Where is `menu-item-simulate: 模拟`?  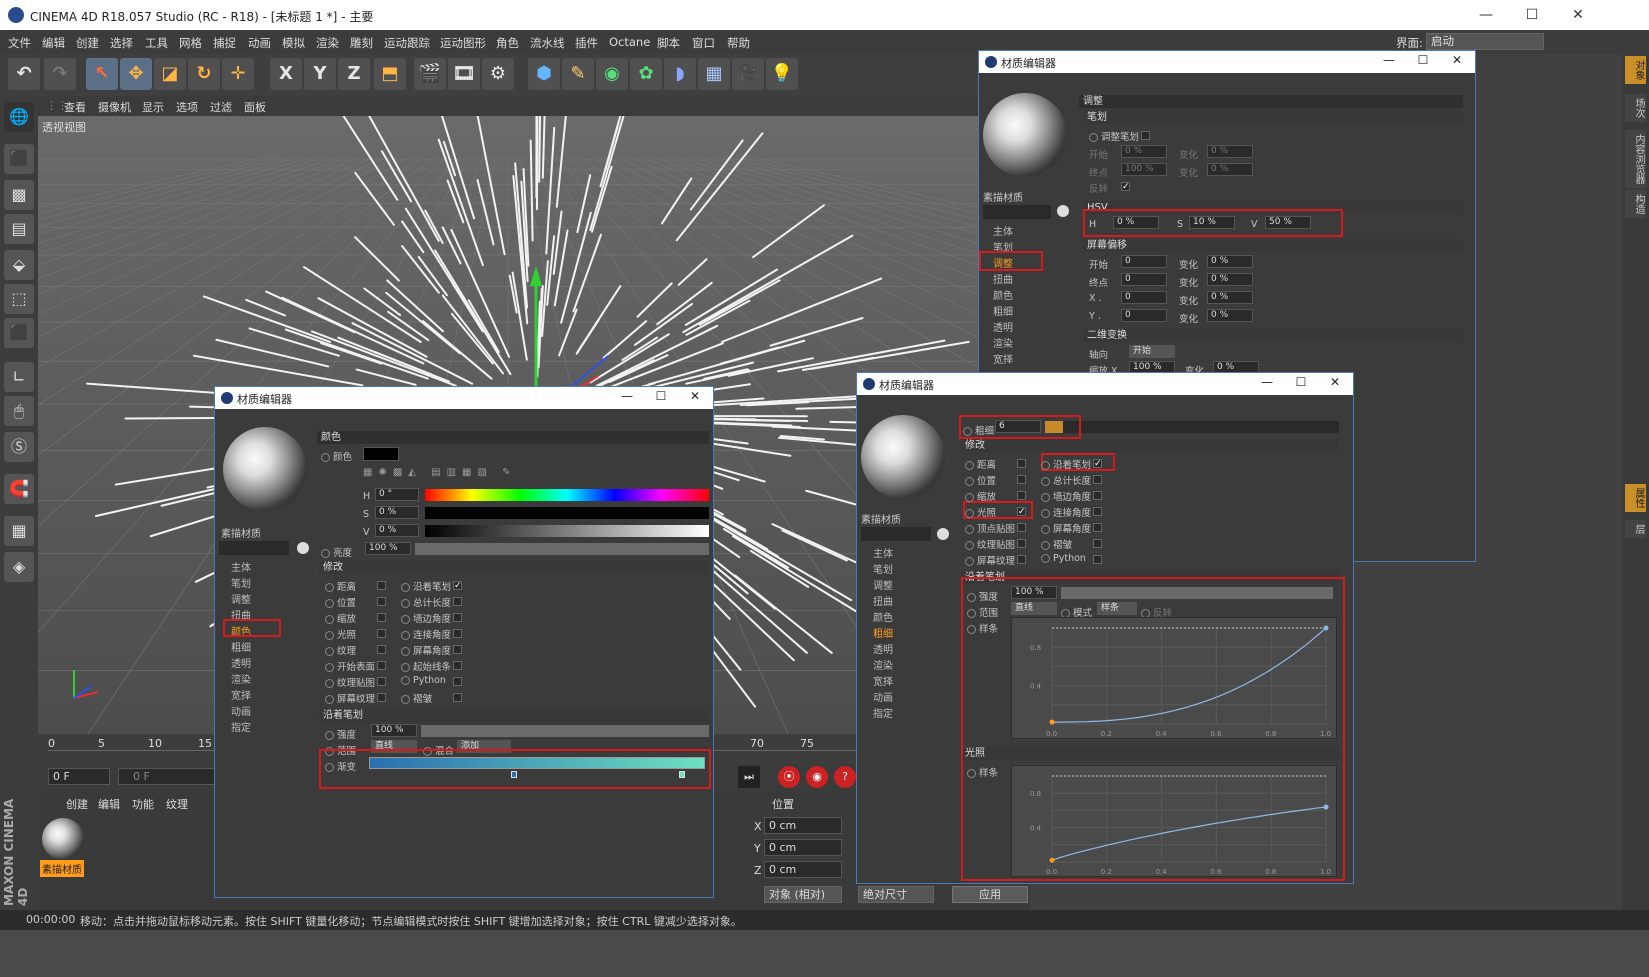
menu-item-simulate: 模拟 is located at coordinates (293, 43).